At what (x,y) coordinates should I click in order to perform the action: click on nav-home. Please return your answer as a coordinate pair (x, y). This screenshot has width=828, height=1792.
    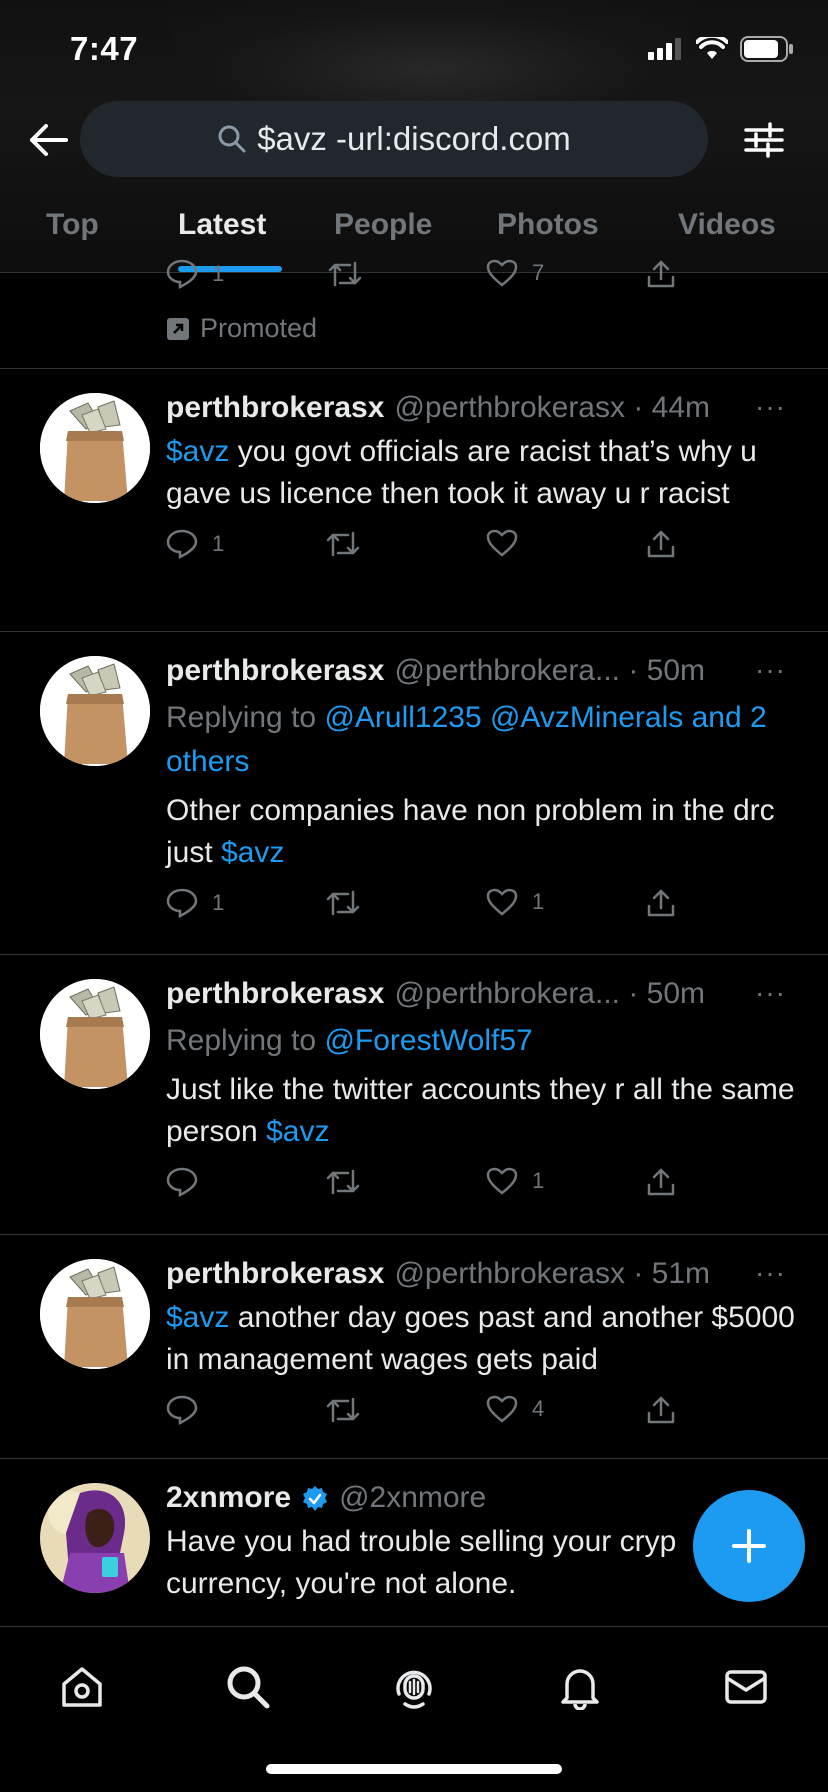
    Looking at the image, I should click on (82, 1687).